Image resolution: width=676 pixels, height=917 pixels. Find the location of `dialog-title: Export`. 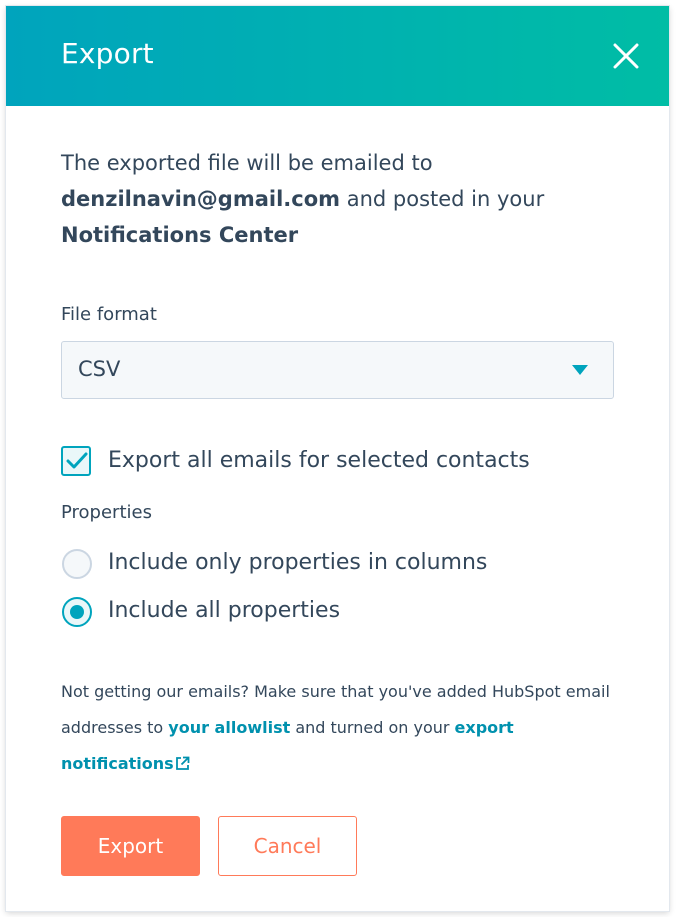

dialog-title: Export is located at coordinates (107, 53).